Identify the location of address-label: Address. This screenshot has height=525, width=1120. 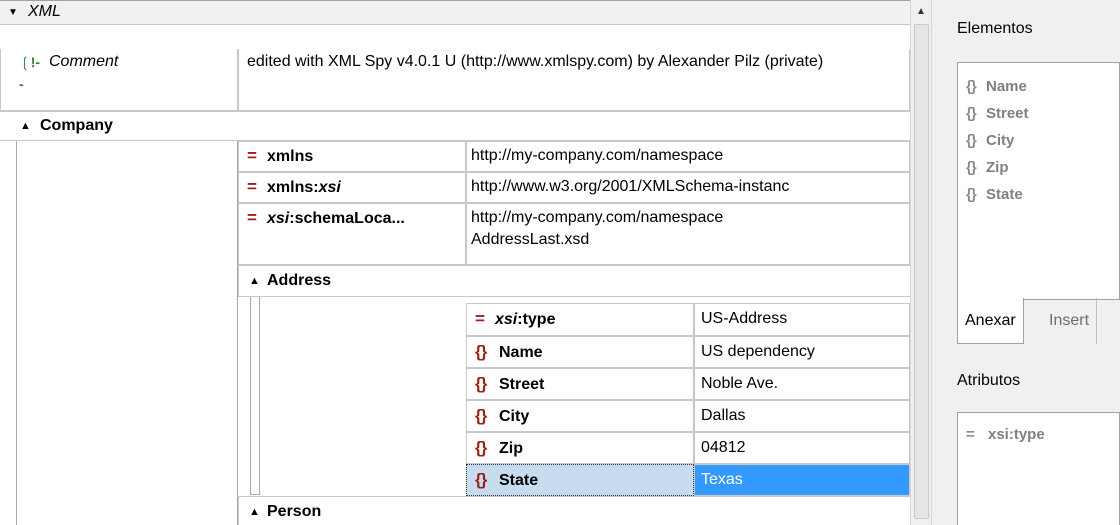
(299, 280).